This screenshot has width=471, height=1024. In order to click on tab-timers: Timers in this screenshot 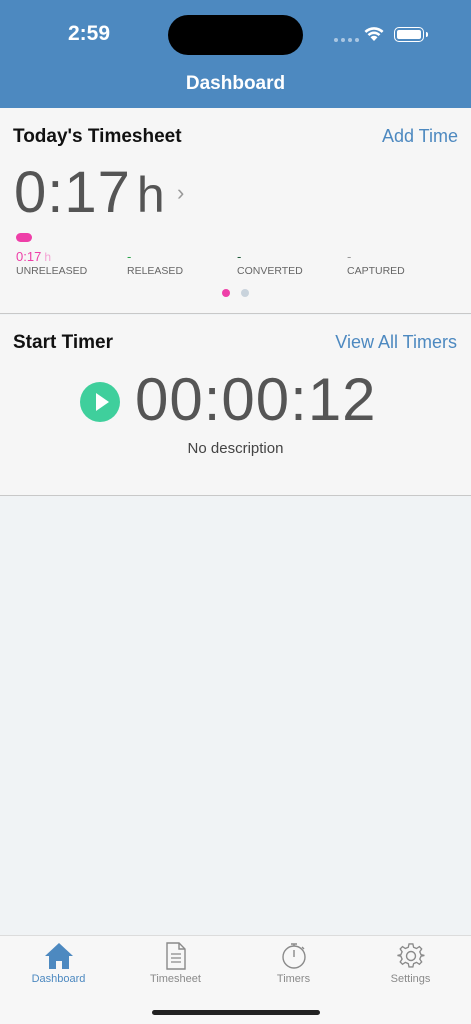, I will do `click(293, 963)`.